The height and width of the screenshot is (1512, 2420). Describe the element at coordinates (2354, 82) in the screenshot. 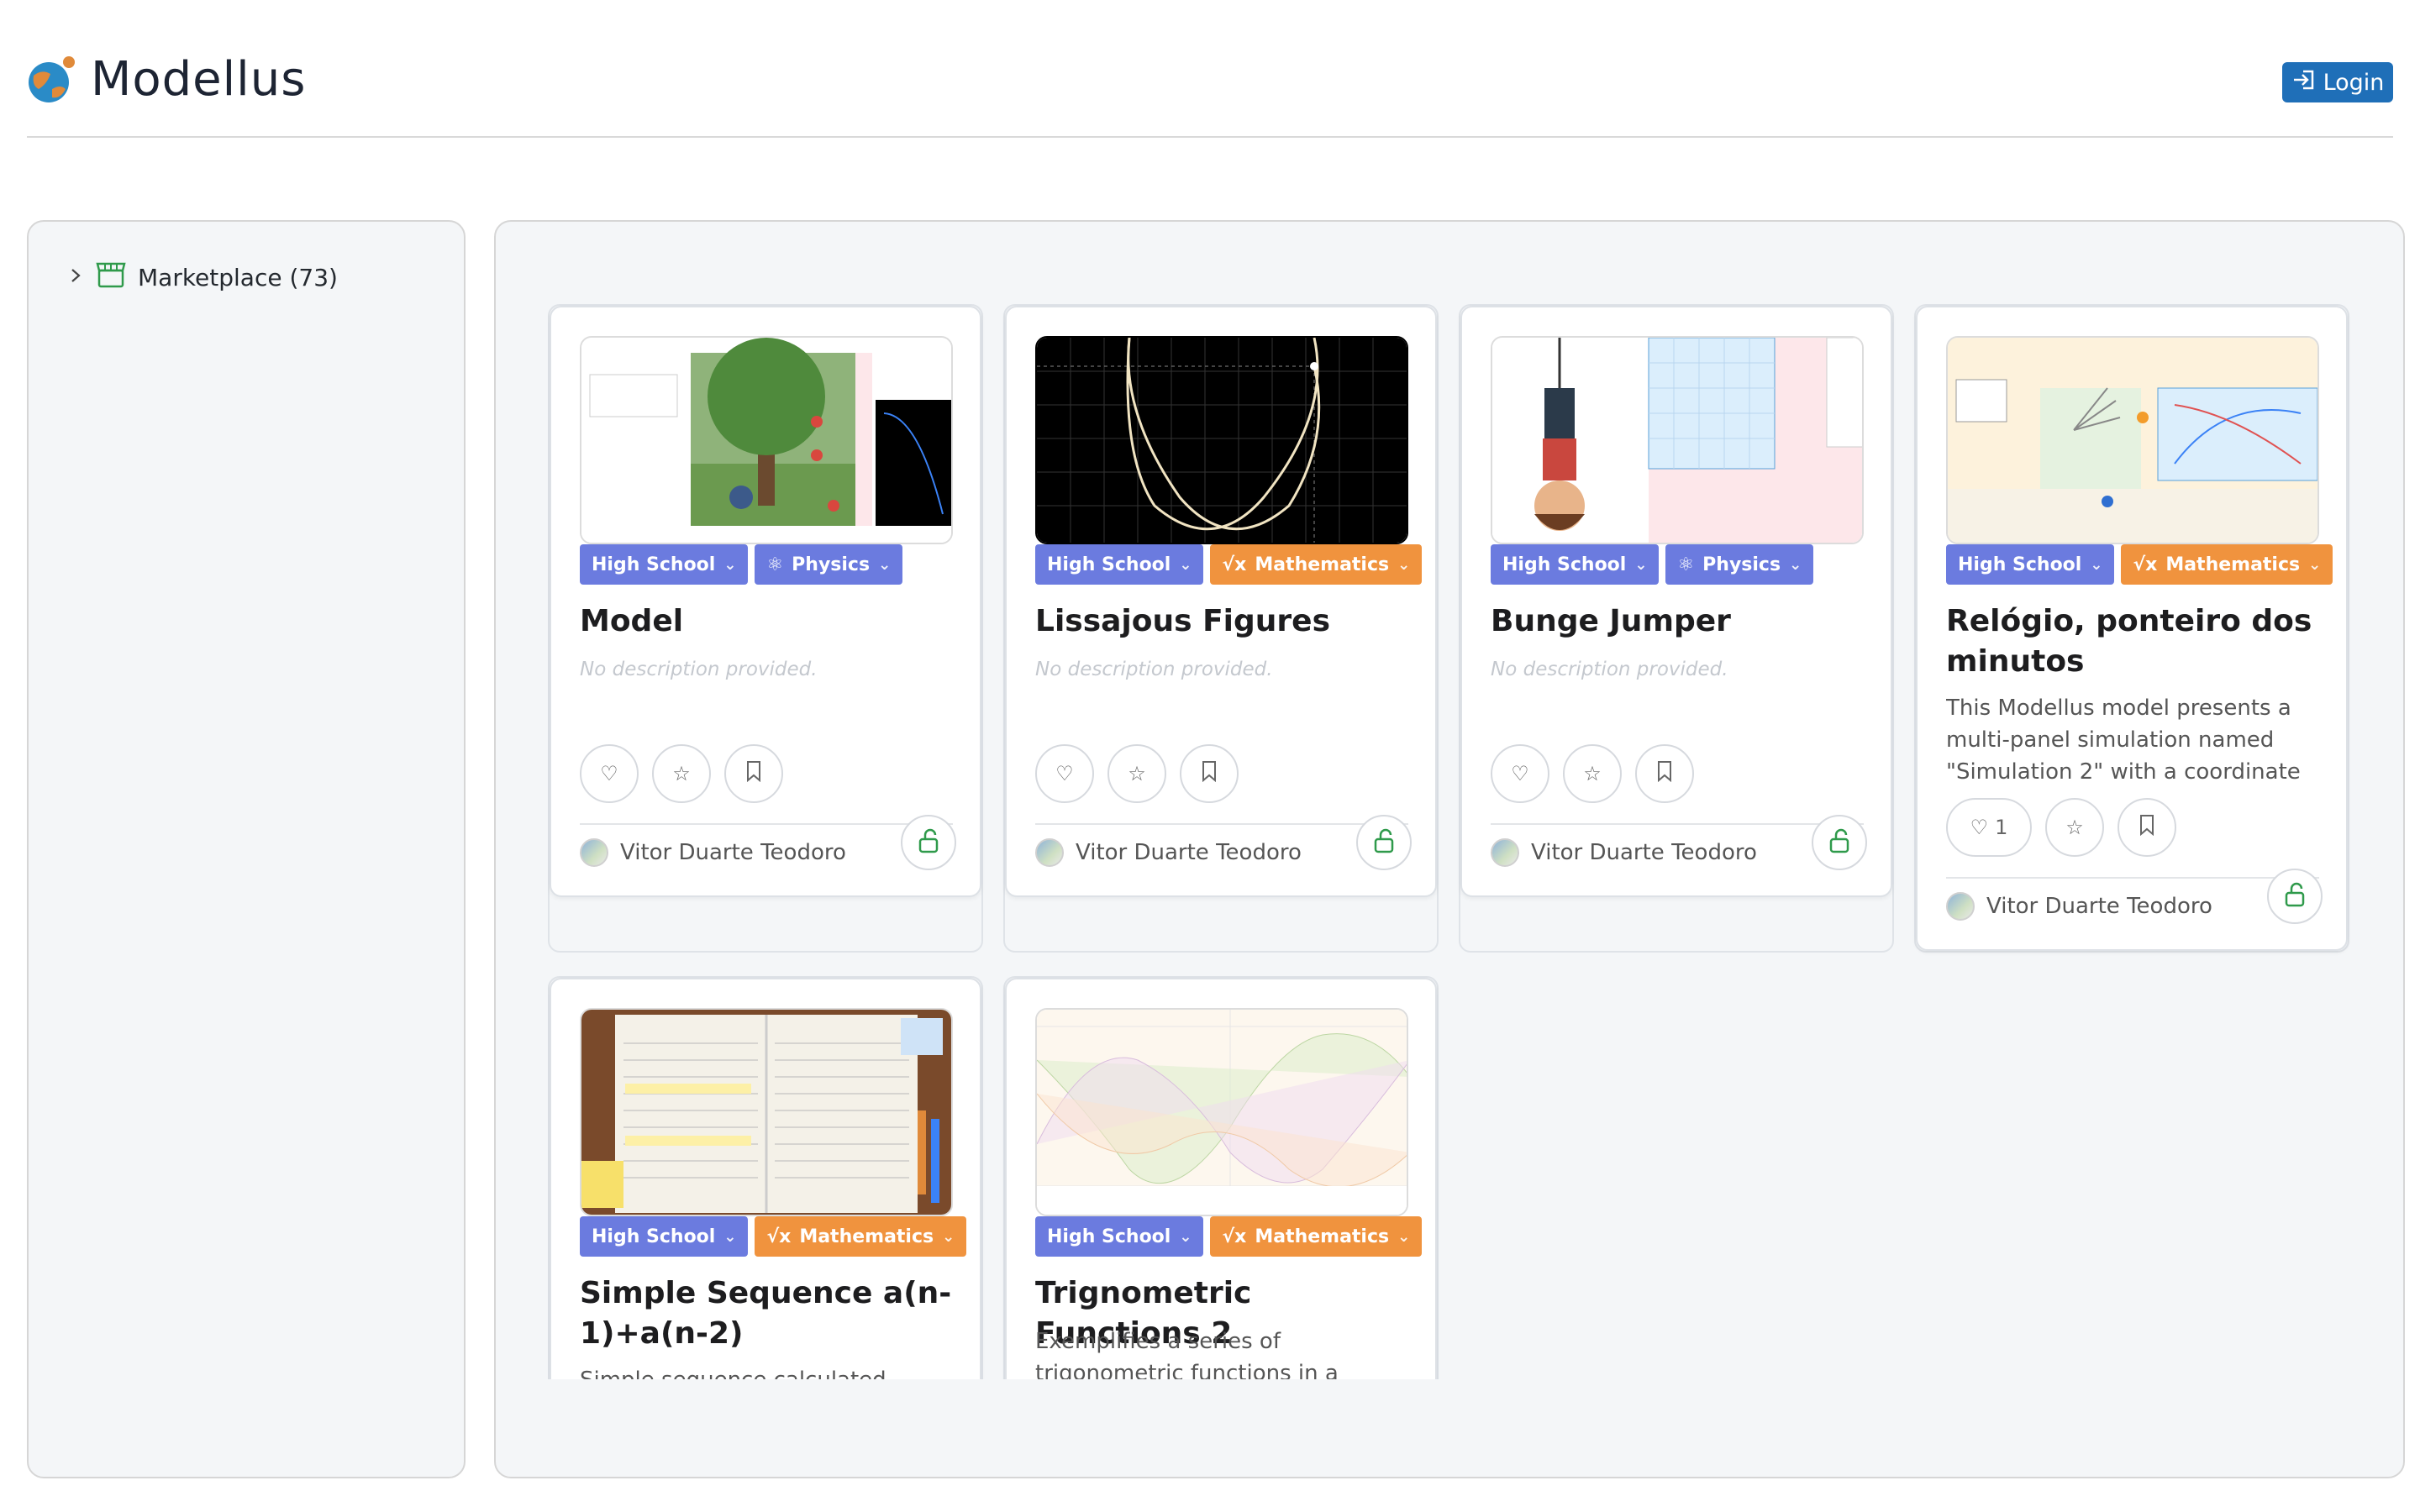

I see `login-label: Login` at that location.